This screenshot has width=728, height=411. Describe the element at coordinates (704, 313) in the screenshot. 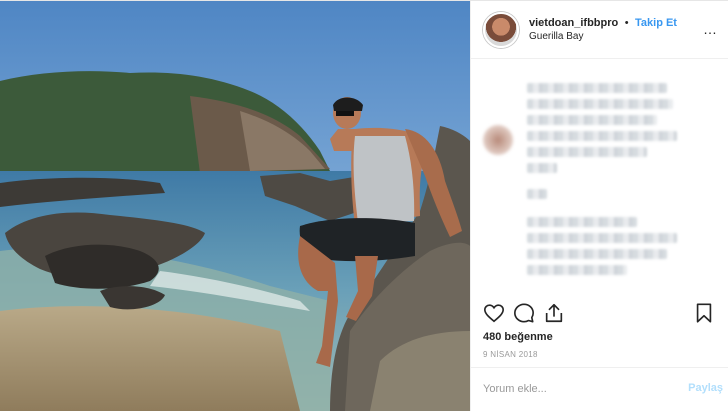

I see `bookmark-icon` at that location.